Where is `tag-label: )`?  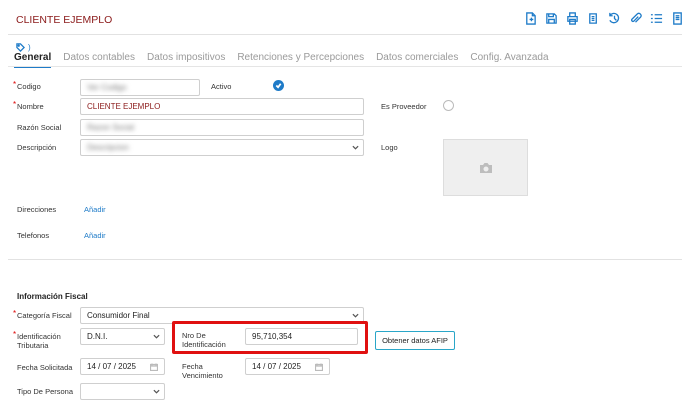
tag-label: ) is located at coordinates (29, 47).